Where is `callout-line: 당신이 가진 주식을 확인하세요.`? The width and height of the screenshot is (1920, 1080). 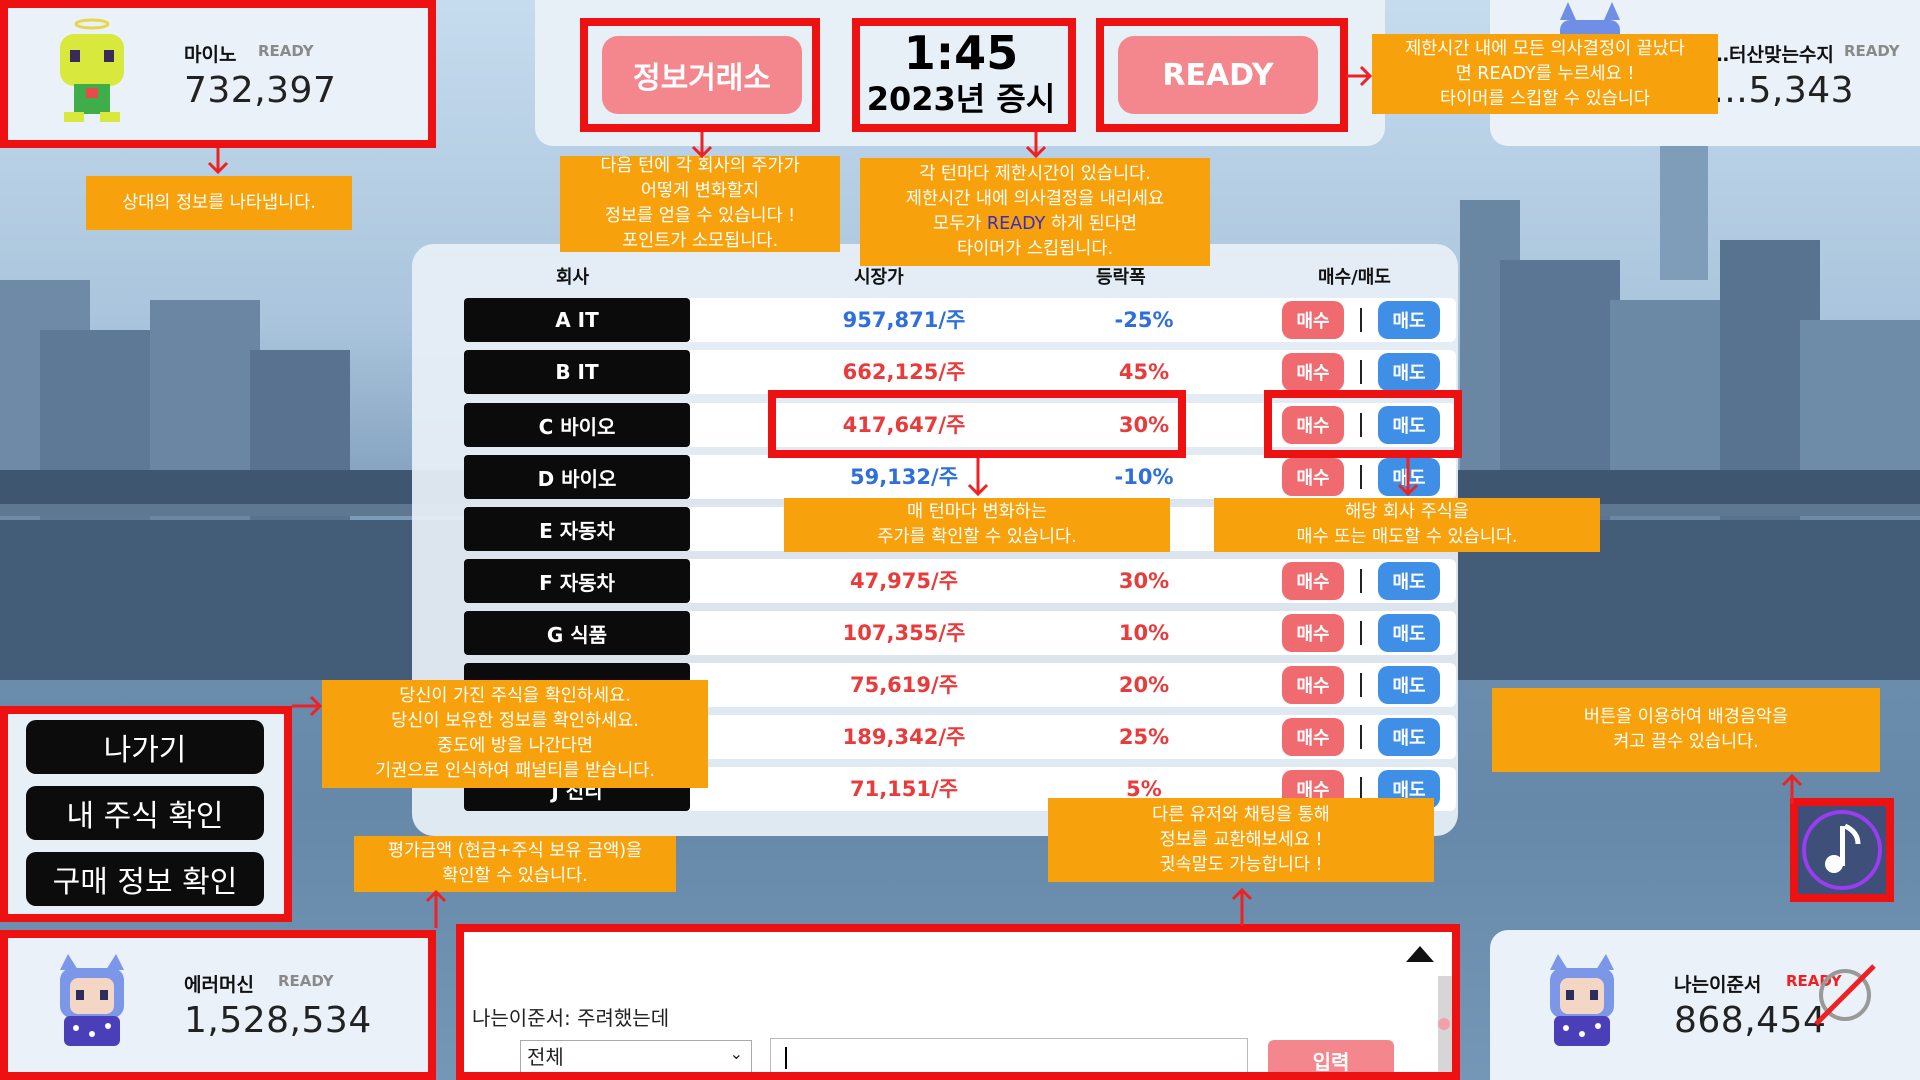 callout-line: 당신이 가진 주식을 확인하세요. is located at coordinates (515, 696).